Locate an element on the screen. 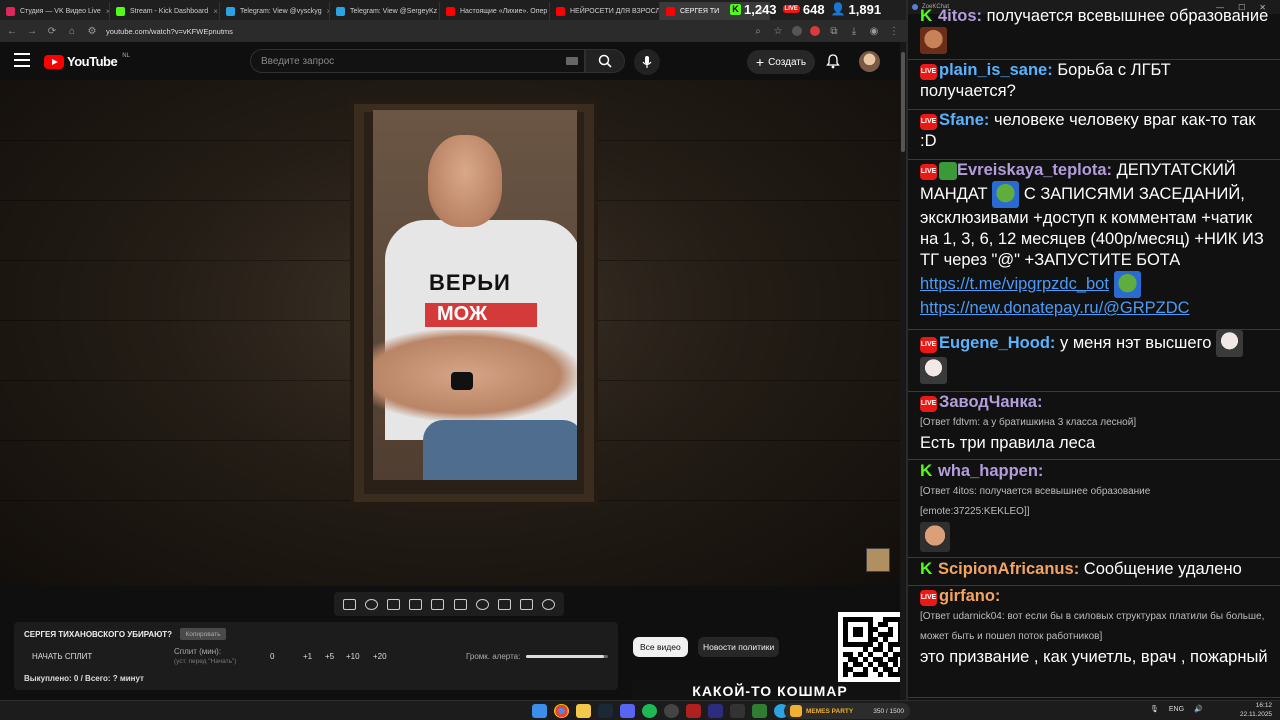 The image size is (1280, 720). bookmark-star-icon: ☆ is located at coordinates (778, 31).